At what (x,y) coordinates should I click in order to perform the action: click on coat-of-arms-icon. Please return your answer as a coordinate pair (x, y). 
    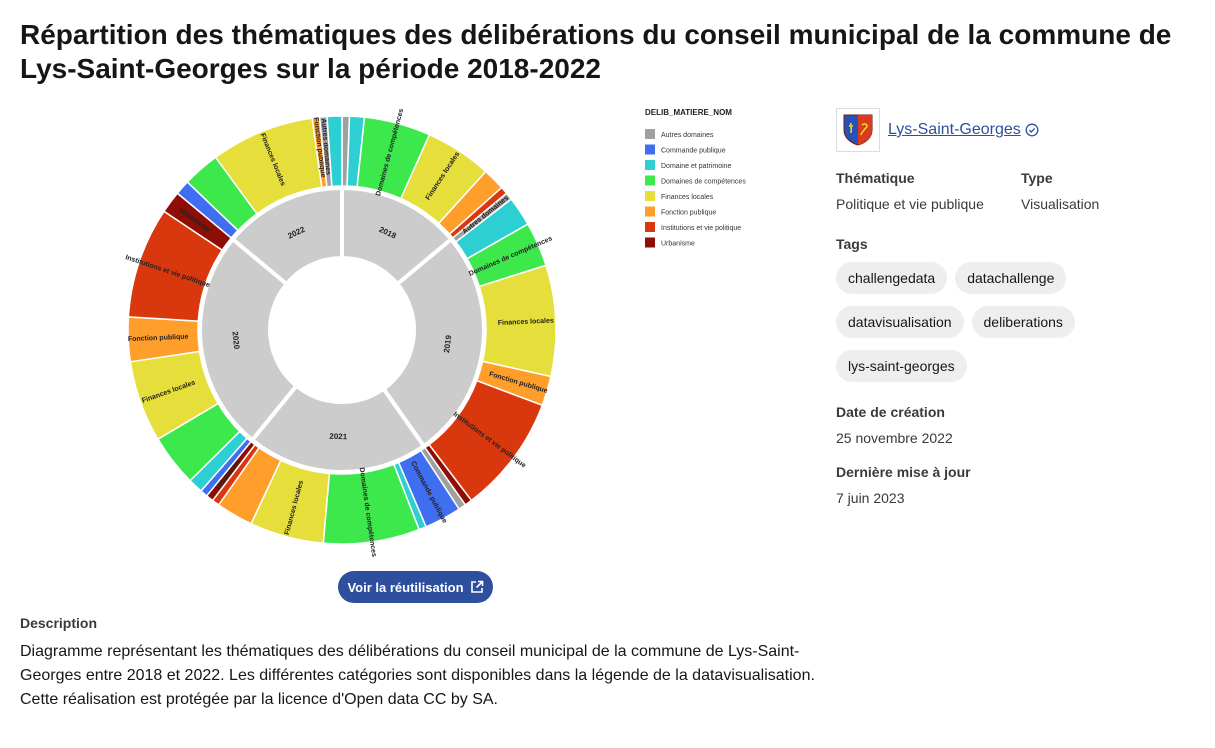
    Looking at the image, I should click on (858, 130).